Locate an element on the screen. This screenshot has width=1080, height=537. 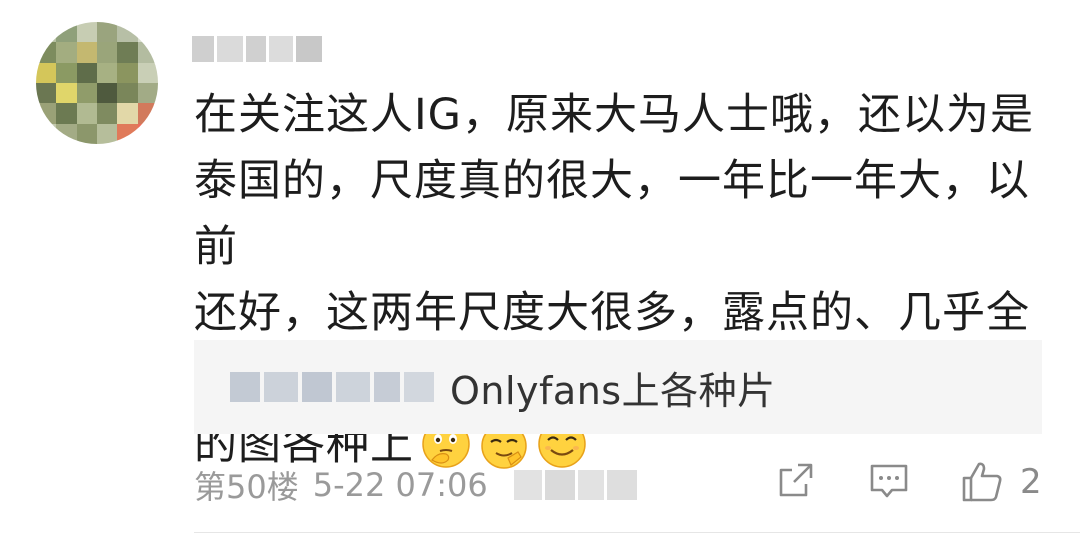
comment-meta: 第50楼 5-22 07:06 is located at coordinates (415, 485).